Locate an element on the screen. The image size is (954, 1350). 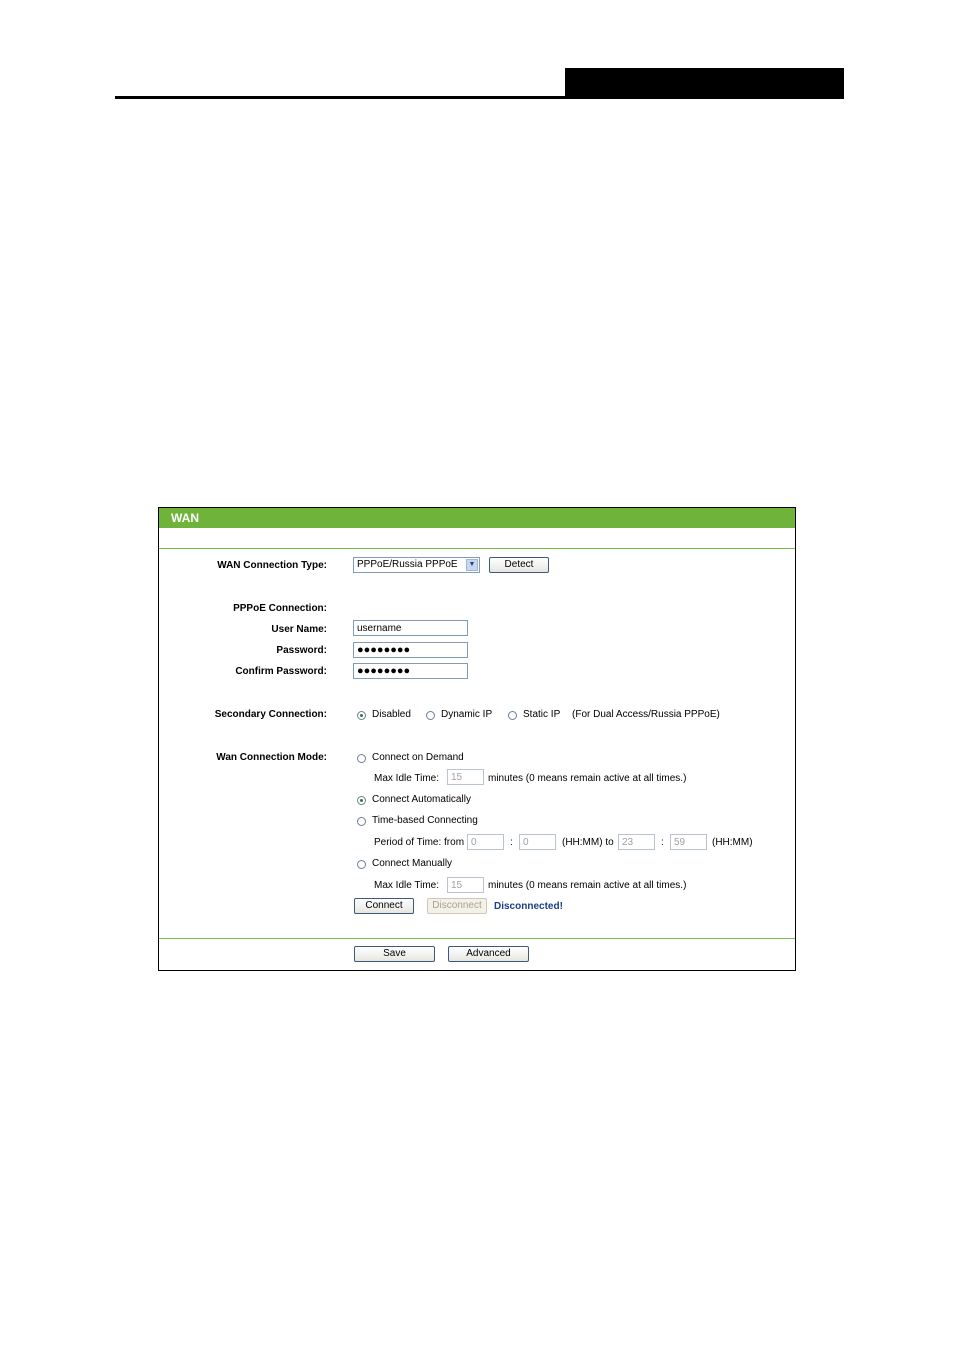
connection-status: Disconnected! is located at coordinates (528, 906).